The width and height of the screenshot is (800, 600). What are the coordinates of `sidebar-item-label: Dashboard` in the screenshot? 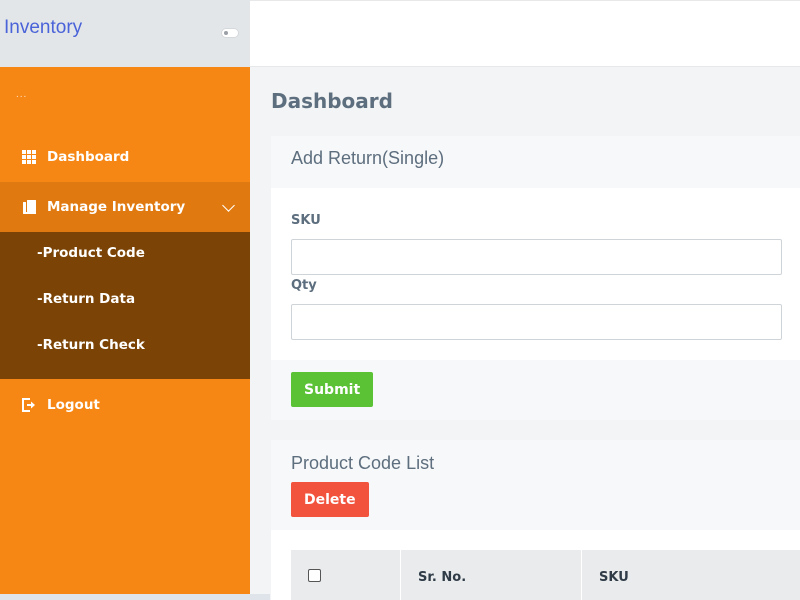 It's located at (88, 157).